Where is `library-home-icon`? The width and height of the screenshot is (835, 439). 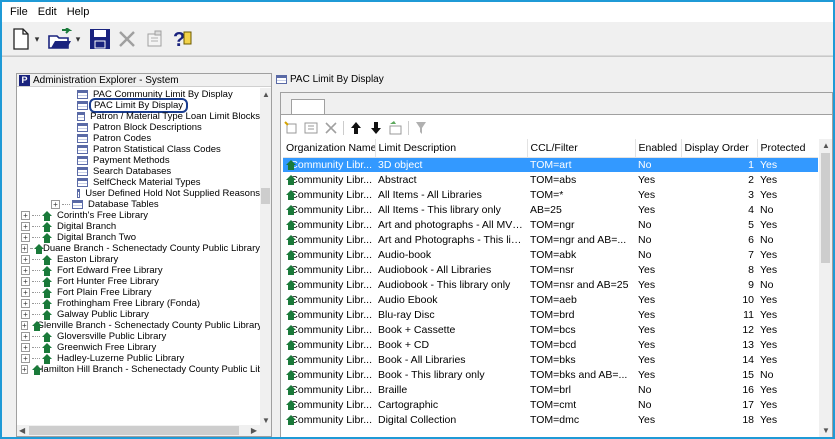 library-home-icon is located at coordinates (292, 254).